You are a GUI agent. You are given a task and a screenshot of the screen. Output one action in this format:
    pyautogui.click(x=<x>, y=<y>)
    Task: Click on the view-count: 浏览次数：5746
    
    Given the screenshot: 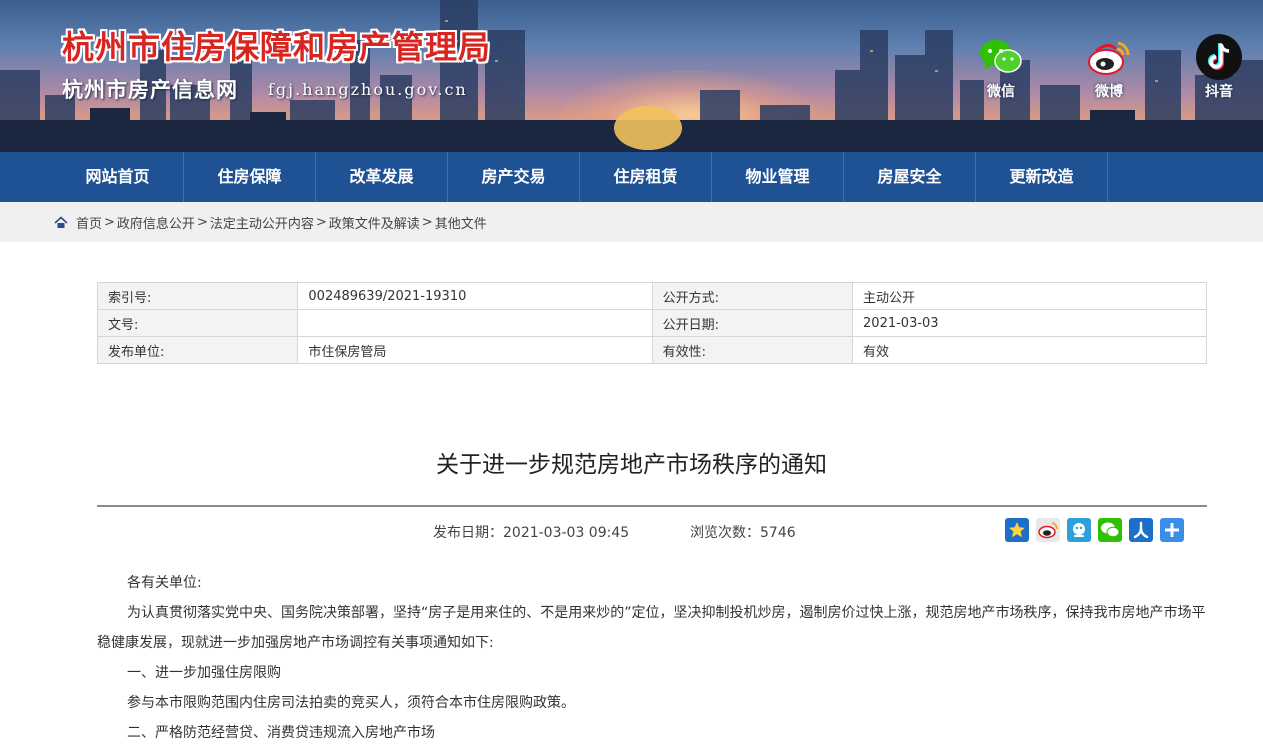 What is the action you would take?
    pyautogui.click(x=743, y=533)
    